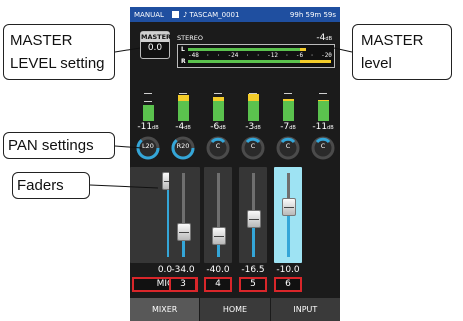 Image resolution: width=463 pixels, height=321 pixels. Describe the element at coordinates (376, 63) in the screenshot. I see `callout-text: level` at that location.